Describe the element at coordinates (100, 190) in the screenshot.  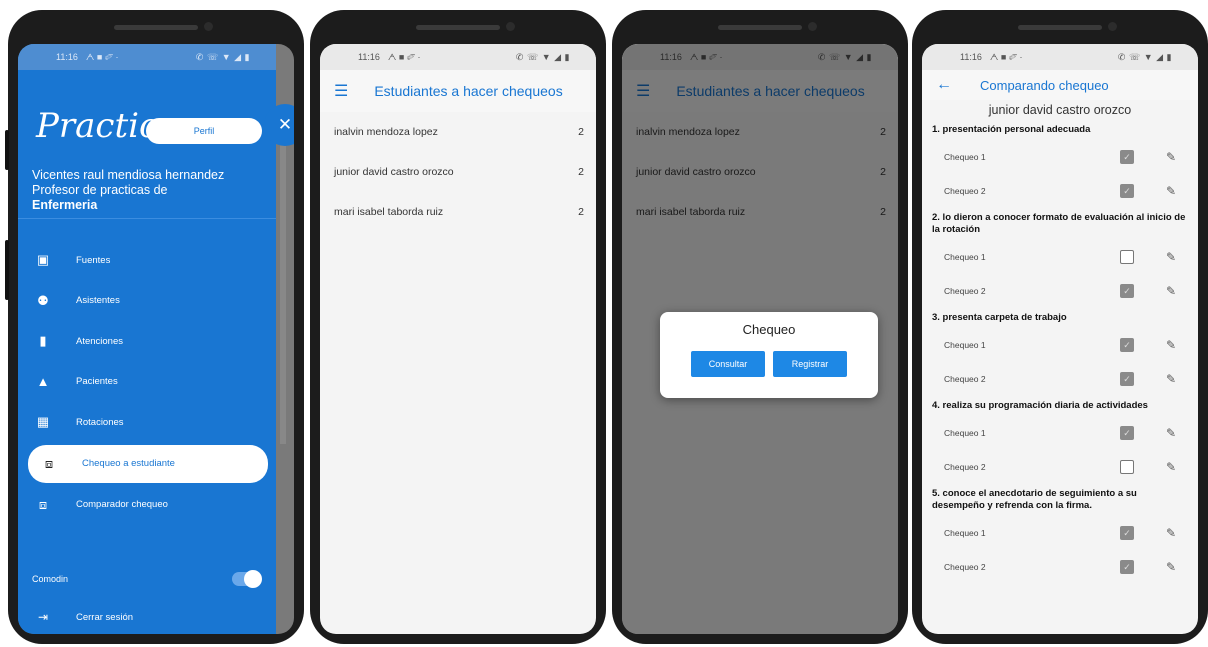
I see `user-role: Profesor de practicas de` at that location.